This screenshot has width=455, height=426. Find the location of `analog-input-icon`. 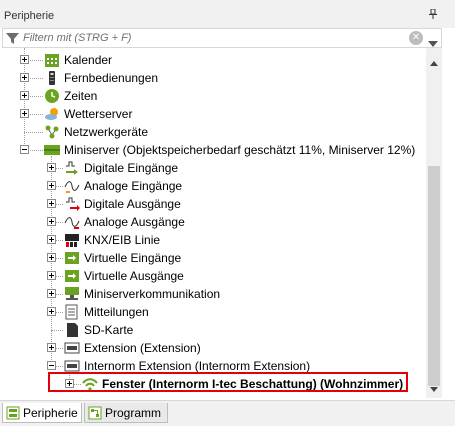

analog-input-icon is located at coordinates (72, 186).